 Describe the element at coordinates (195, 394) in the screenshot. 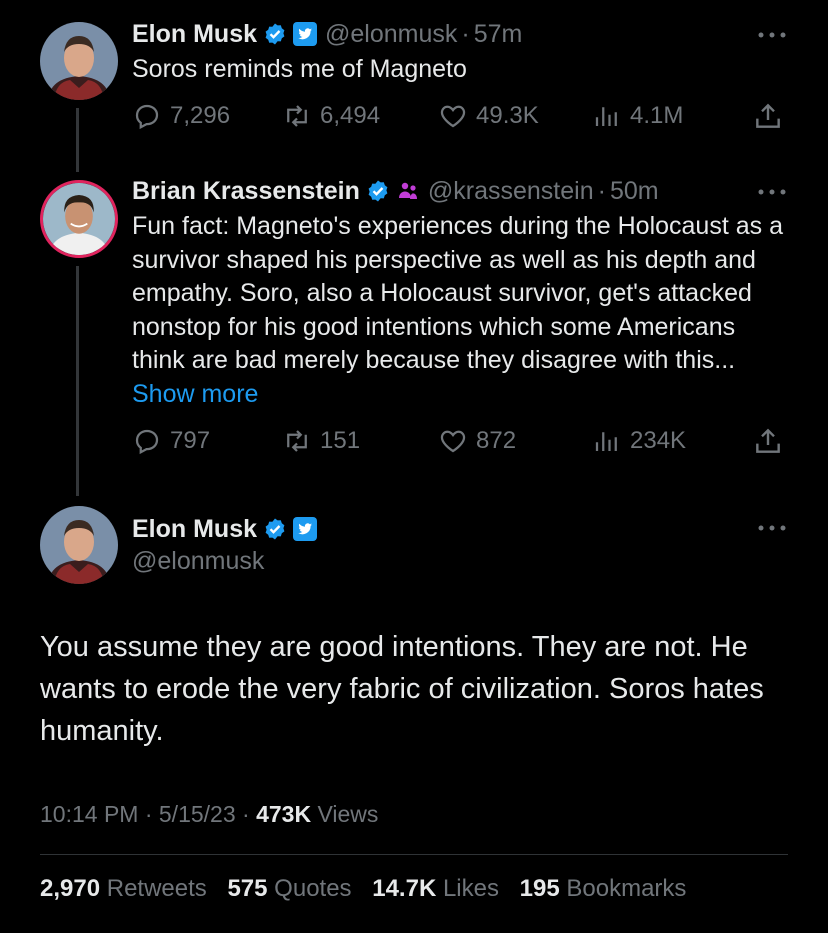

I see `show-more-link: Show more` at that location.